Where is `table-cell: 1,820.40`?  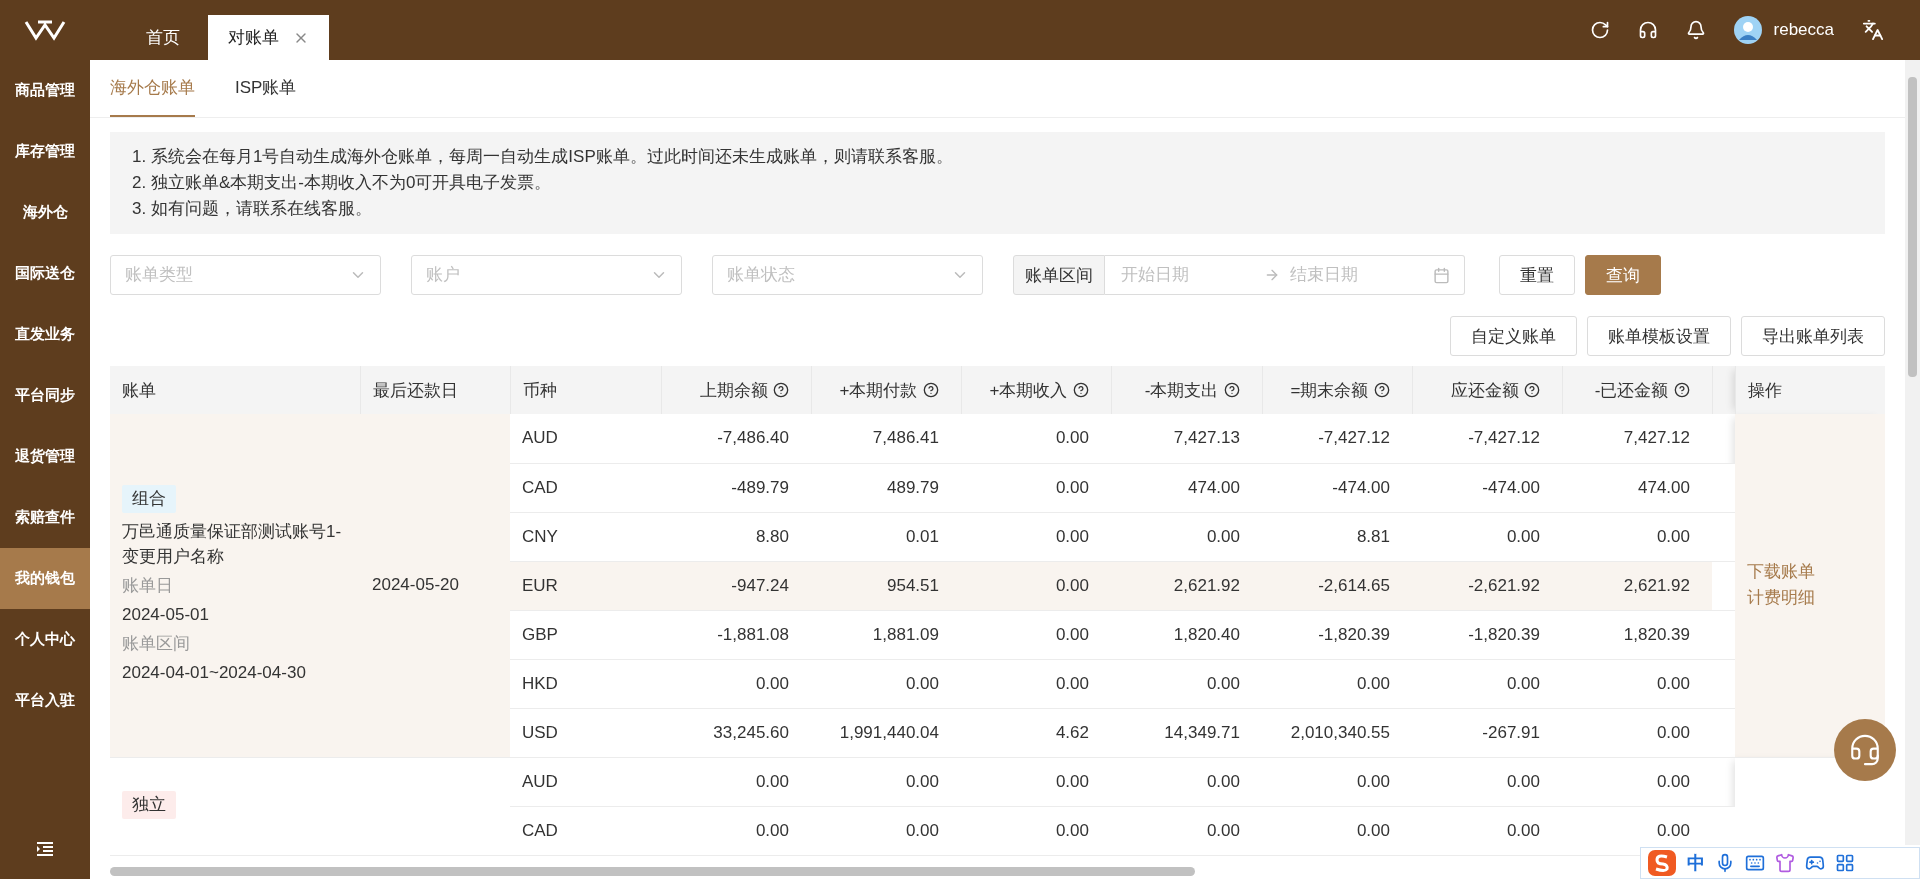 table-cell: 1,820.40 is located at coordinates (1186, 634).